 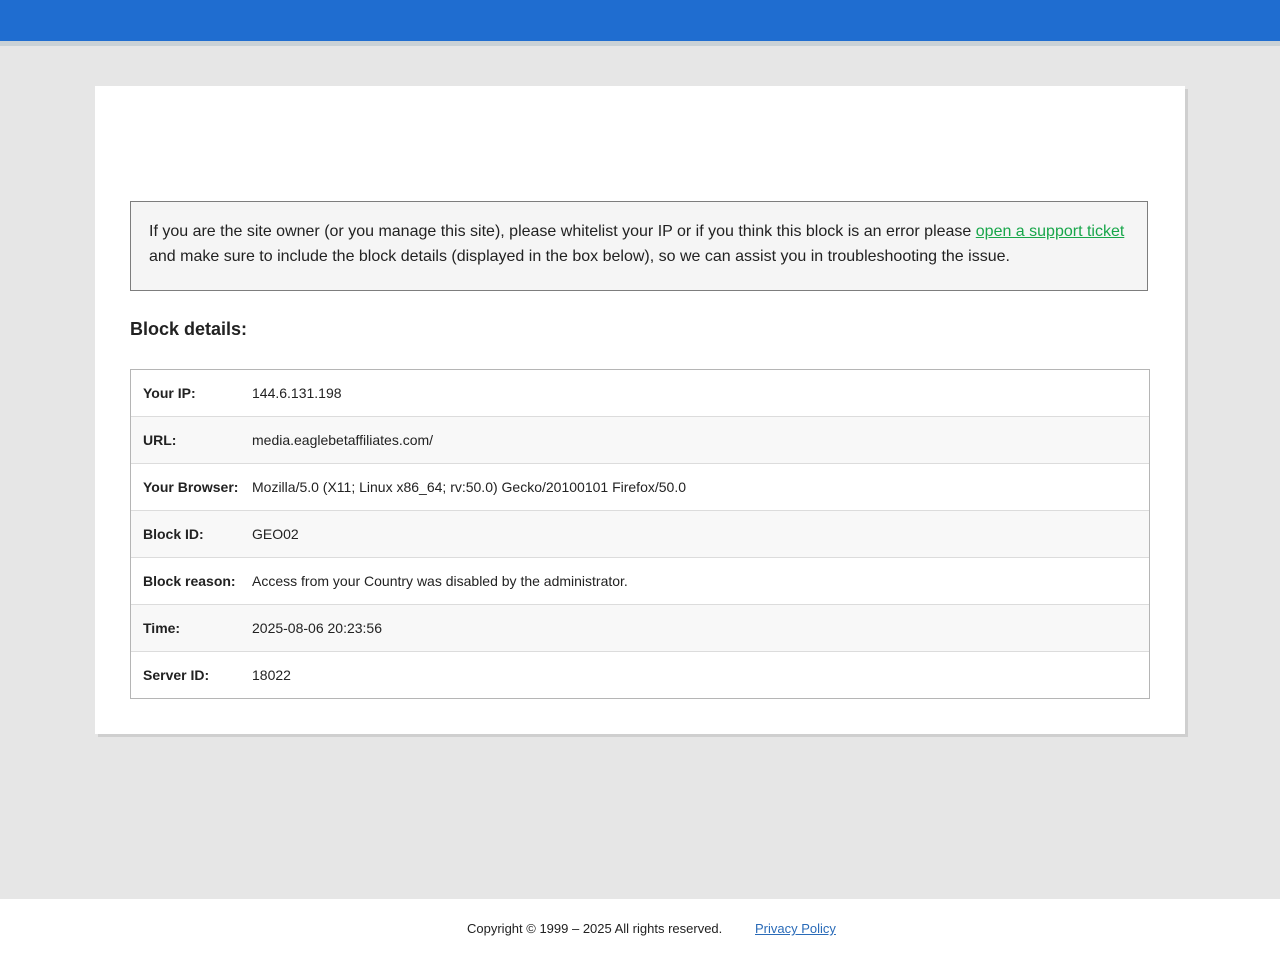 What do you see at coordinates (162, 628) in the screenshot?
I see `detail-label: Time:` at bounding box center [162, 628].